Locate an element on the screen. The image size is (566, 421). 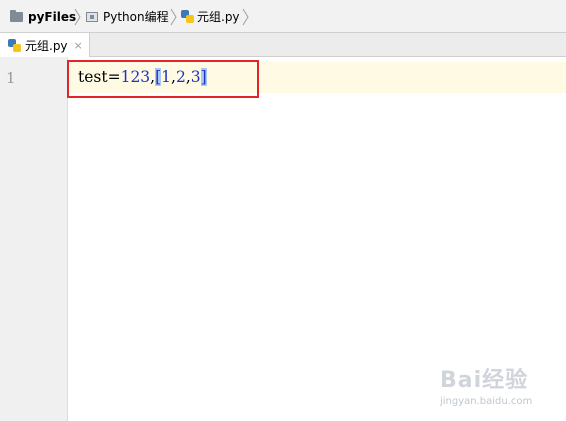
tab-file: 元组.py × is located at coordinates (45, 45).